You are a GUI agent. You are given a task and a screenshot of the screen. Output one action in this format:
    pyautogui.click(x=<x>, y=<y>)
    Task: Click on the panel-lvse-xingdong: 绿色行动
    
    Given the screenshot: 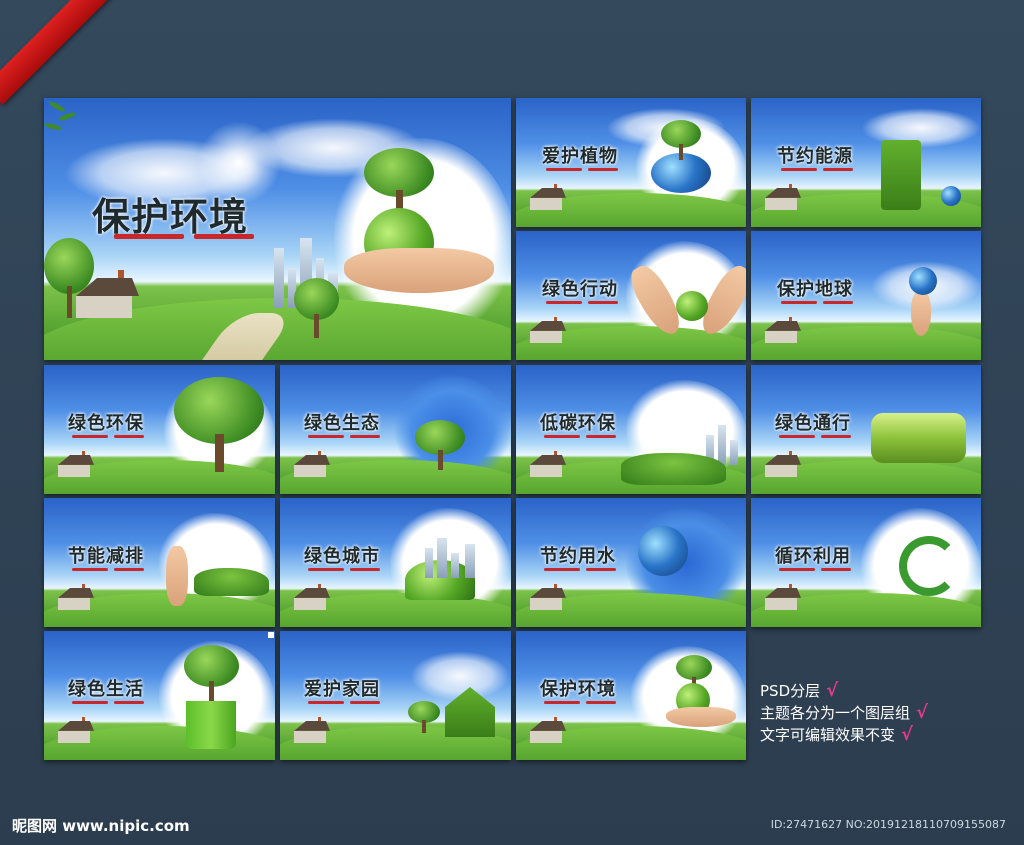 What is the action you would take?
    pyautogui.click(x=631, y=295)
    